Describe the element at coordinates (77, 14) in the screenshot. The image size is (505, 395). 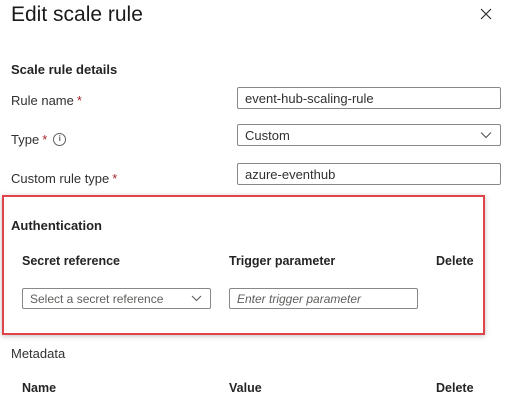
I see `panel-title: Edit scale rule` at that location.